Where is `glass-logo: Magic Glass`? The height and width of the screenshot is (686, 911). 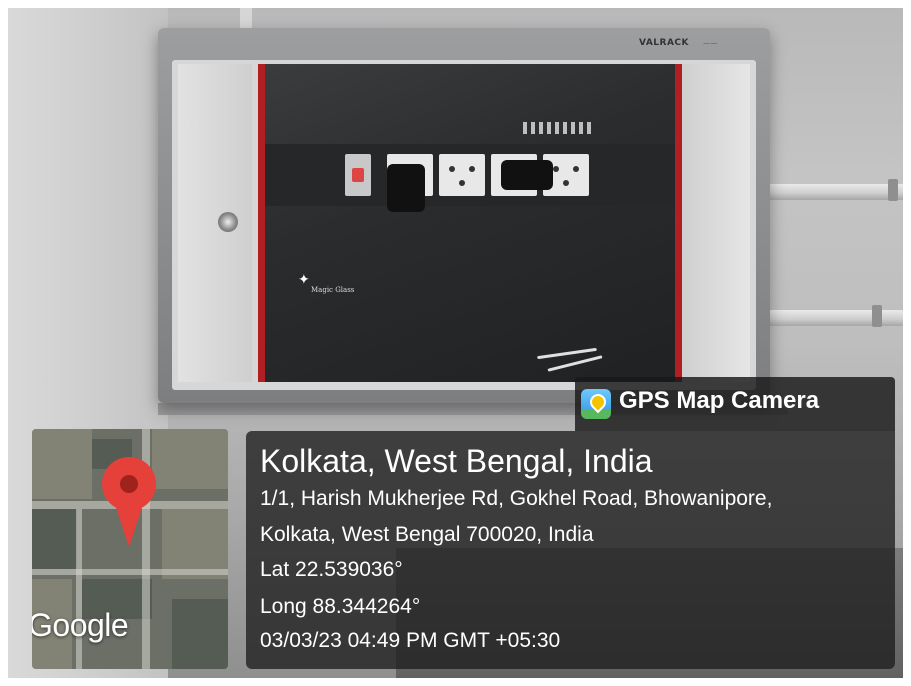 glass-logo: Magic Glass is located at coordinates (333, 290).